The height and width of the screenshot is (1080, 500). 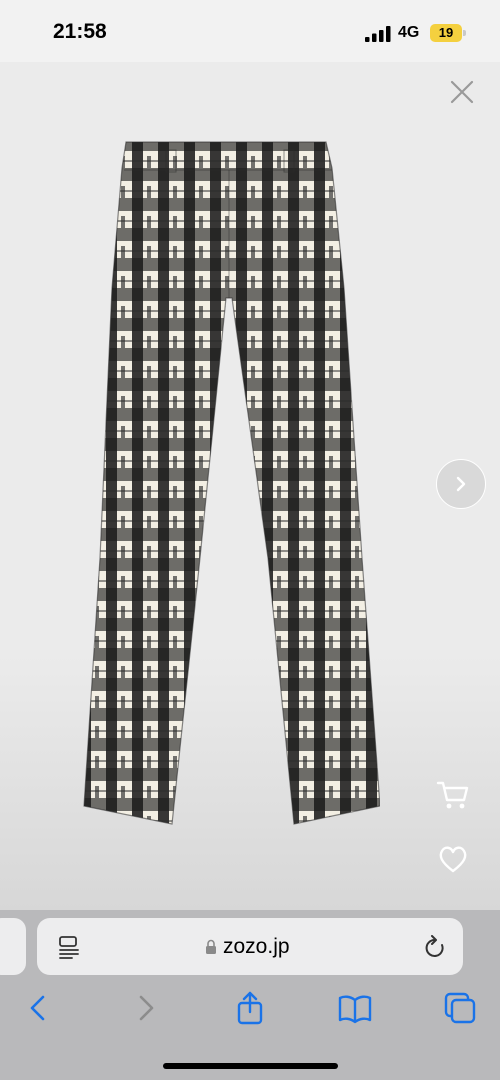 What do you see at coordinates (250, 1008) in the screenshot?
I see `share-icon` at bounding box center [250, 1008].